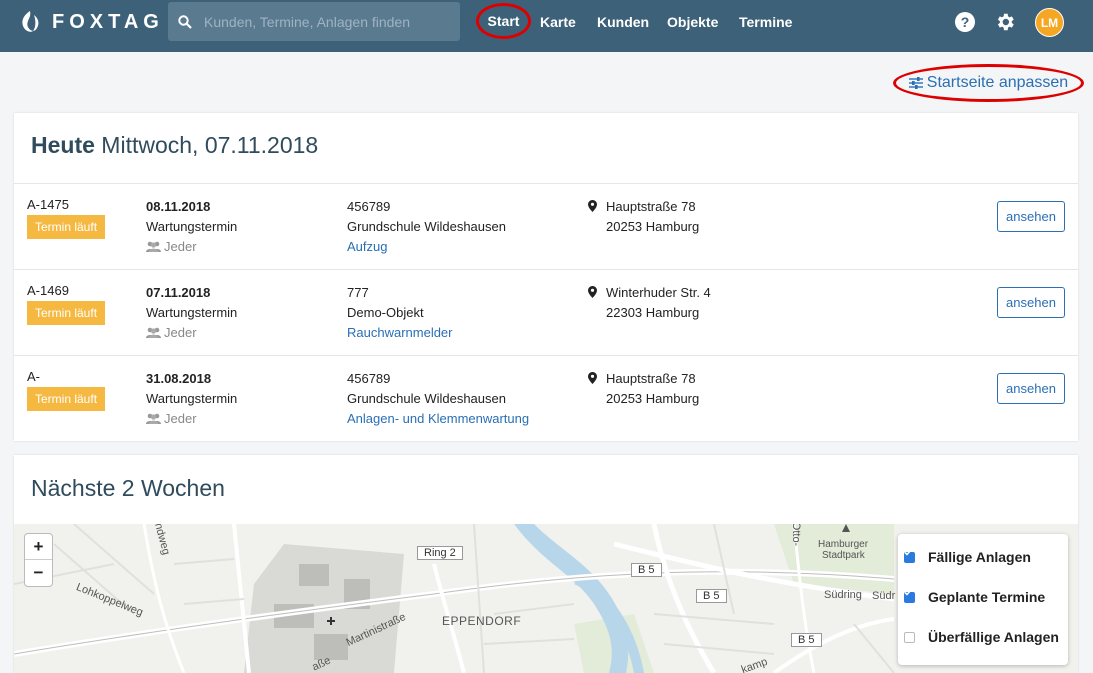 This screenshot has height=673, width=1093. Describe the element at coordinates (38, 573) in the screenshot. I see `zoom-out-button: −` at that location.